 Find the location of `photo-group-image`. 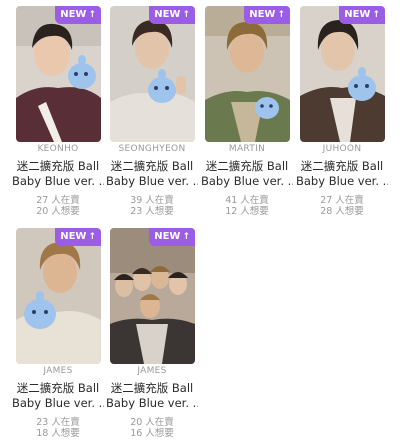

photo-group-image is located at coordinates (152, 296).